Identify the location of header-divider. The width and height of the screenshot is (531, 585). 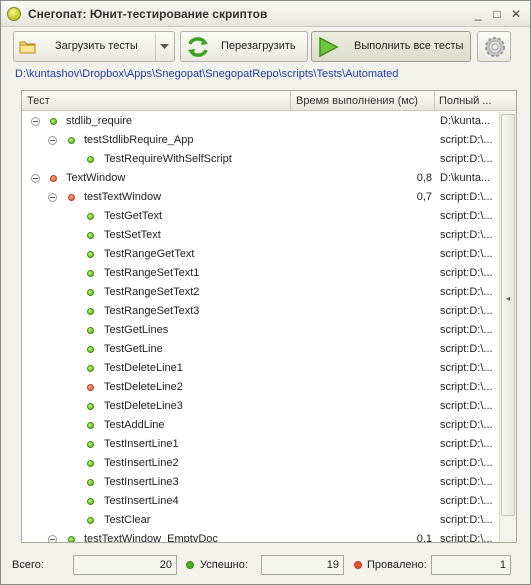
(290, 101).